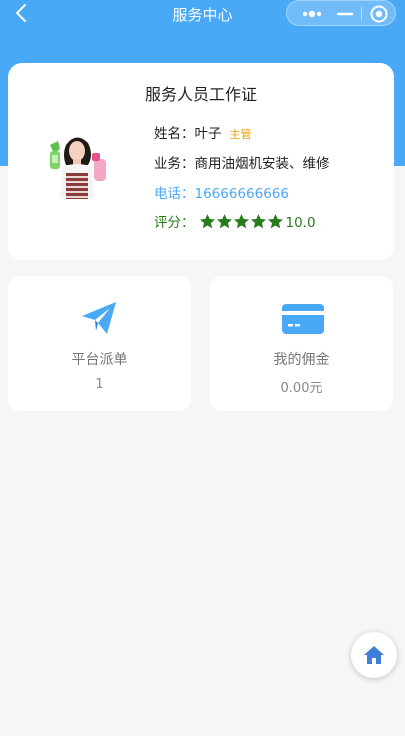 The height and width of the screenshot is (736, 405). What do you see at coordinates (202, 13) in the screenshot?
I see `nav-bar: 服务中心` at bounding box center [202, 13].